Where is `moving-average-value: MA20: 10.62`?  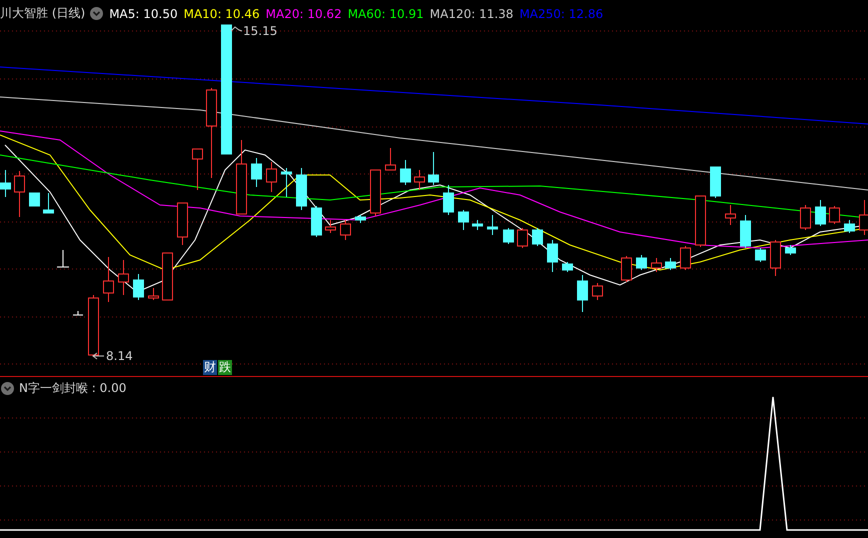
moving-average-value: MA20: 10.62 is located at coordinates (304, 13).